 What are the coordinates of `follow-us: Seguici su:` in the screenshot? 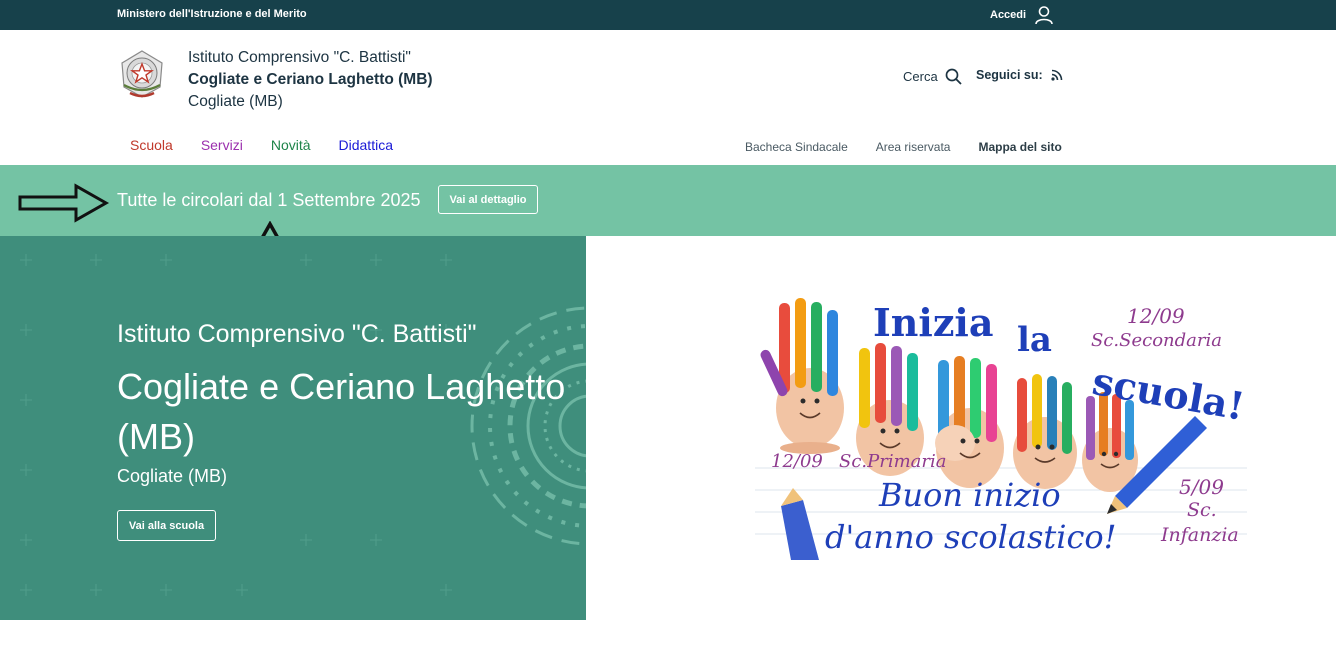 It's located at (1019, 75).